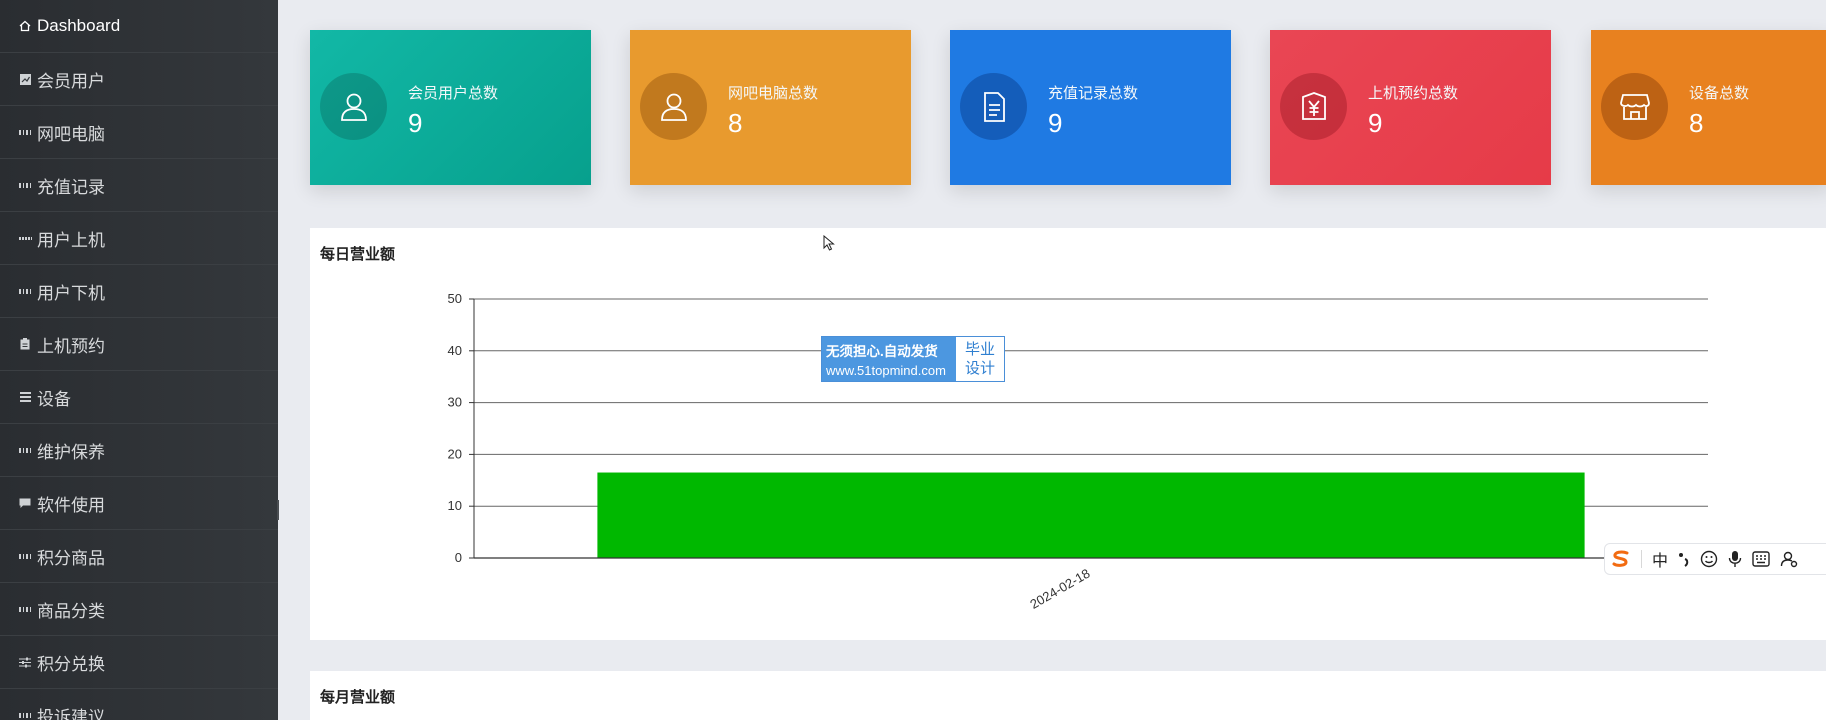 Image resolution: width=1826 pixels, height=720 pixels. What do you see at coordinates (882, 351) in the screenshot?
I see `watermark-line1: 无须担心.自动发货` at bounding box center [882, 351].